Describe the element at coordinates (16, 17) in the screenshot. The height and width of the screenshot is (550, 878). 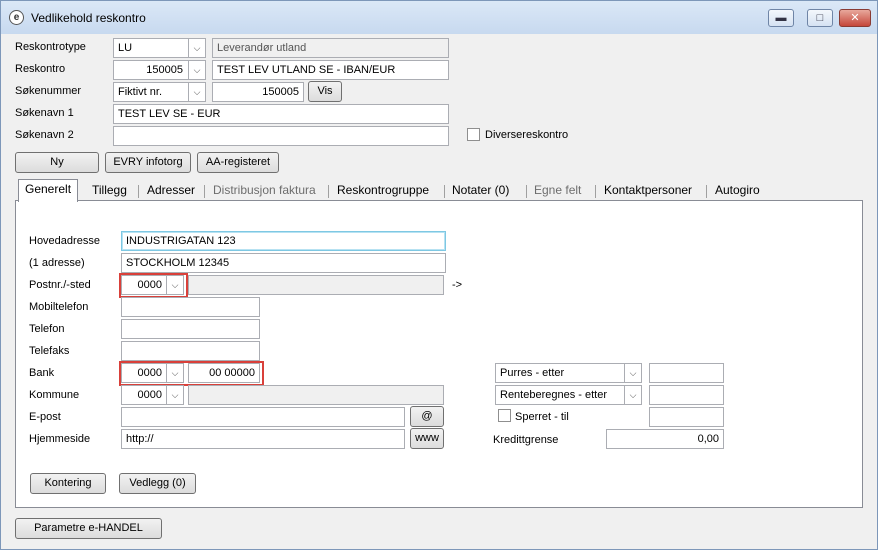
I see `app-logo-icon: e` at that location.